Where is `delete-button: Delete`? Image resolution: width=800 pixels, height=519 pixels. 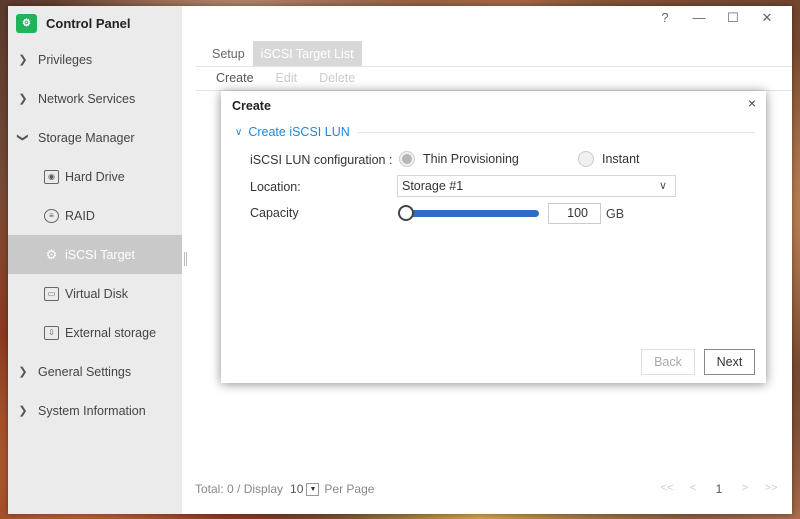 delete-button: Delete is located at coordinates (337, 78).